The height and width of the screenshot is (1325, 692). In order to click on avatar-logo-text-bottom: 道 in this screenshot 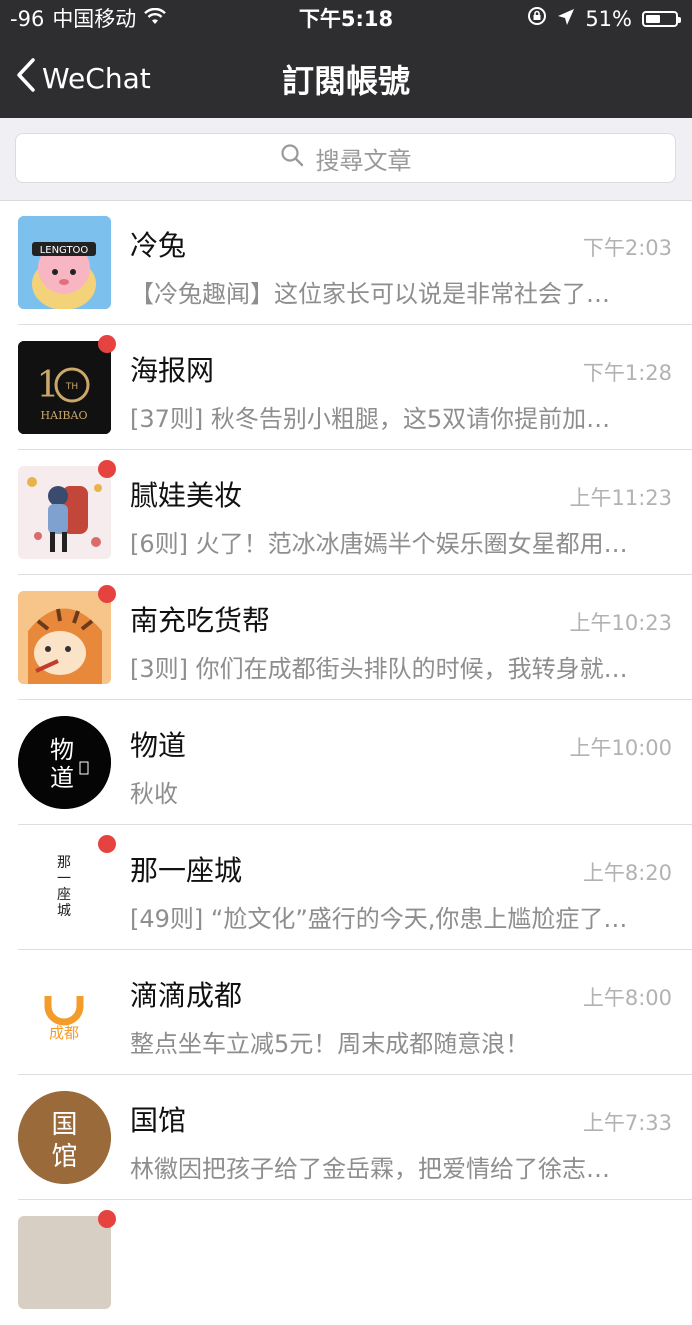, I will do `click(62, 778)`.